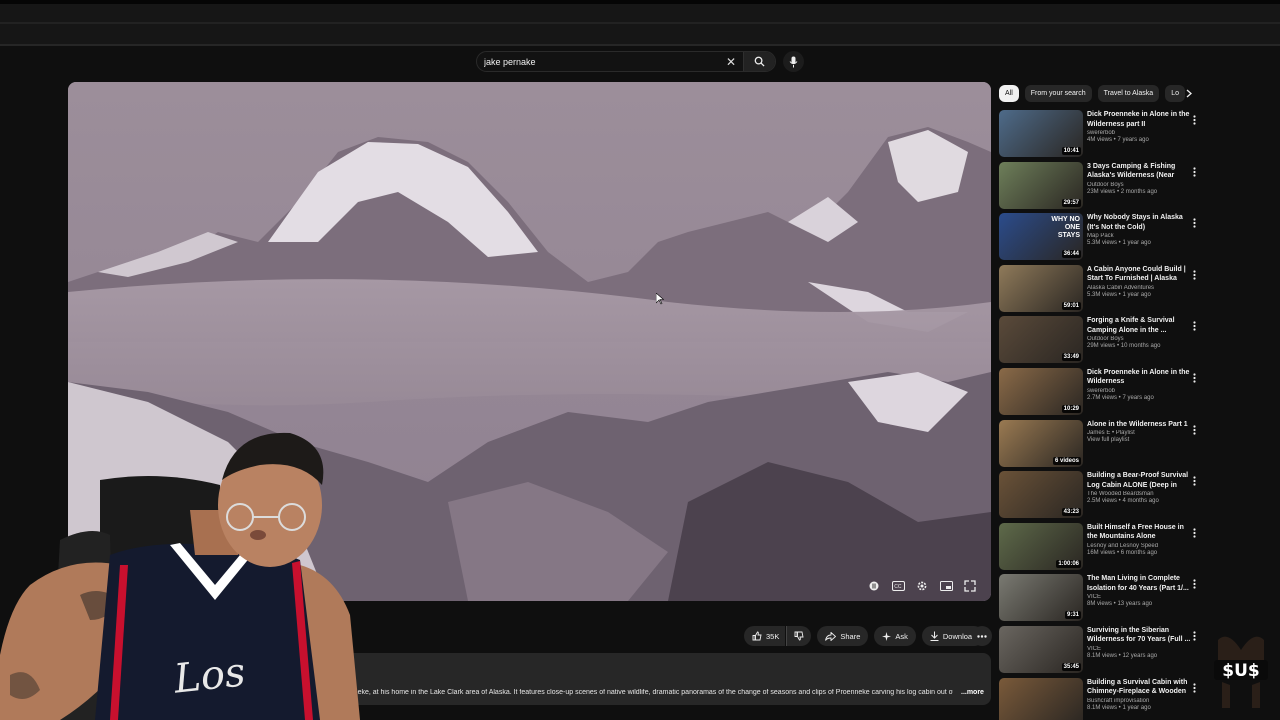  Describe the element at coordinates (922, 586) in the screenshot. I see `settings-button` at that location.